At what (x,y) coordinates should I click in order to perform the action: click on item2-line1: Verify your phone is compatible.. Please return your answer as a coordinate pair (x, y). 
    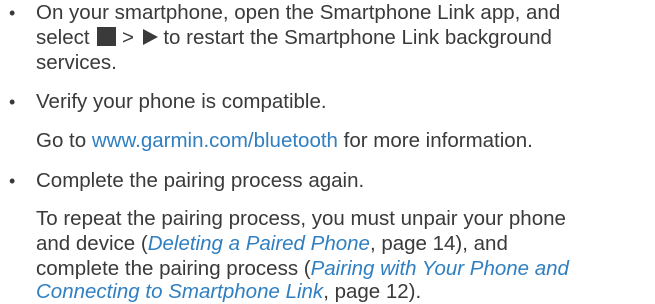
    Looking at the image, I should click on (181, 101).